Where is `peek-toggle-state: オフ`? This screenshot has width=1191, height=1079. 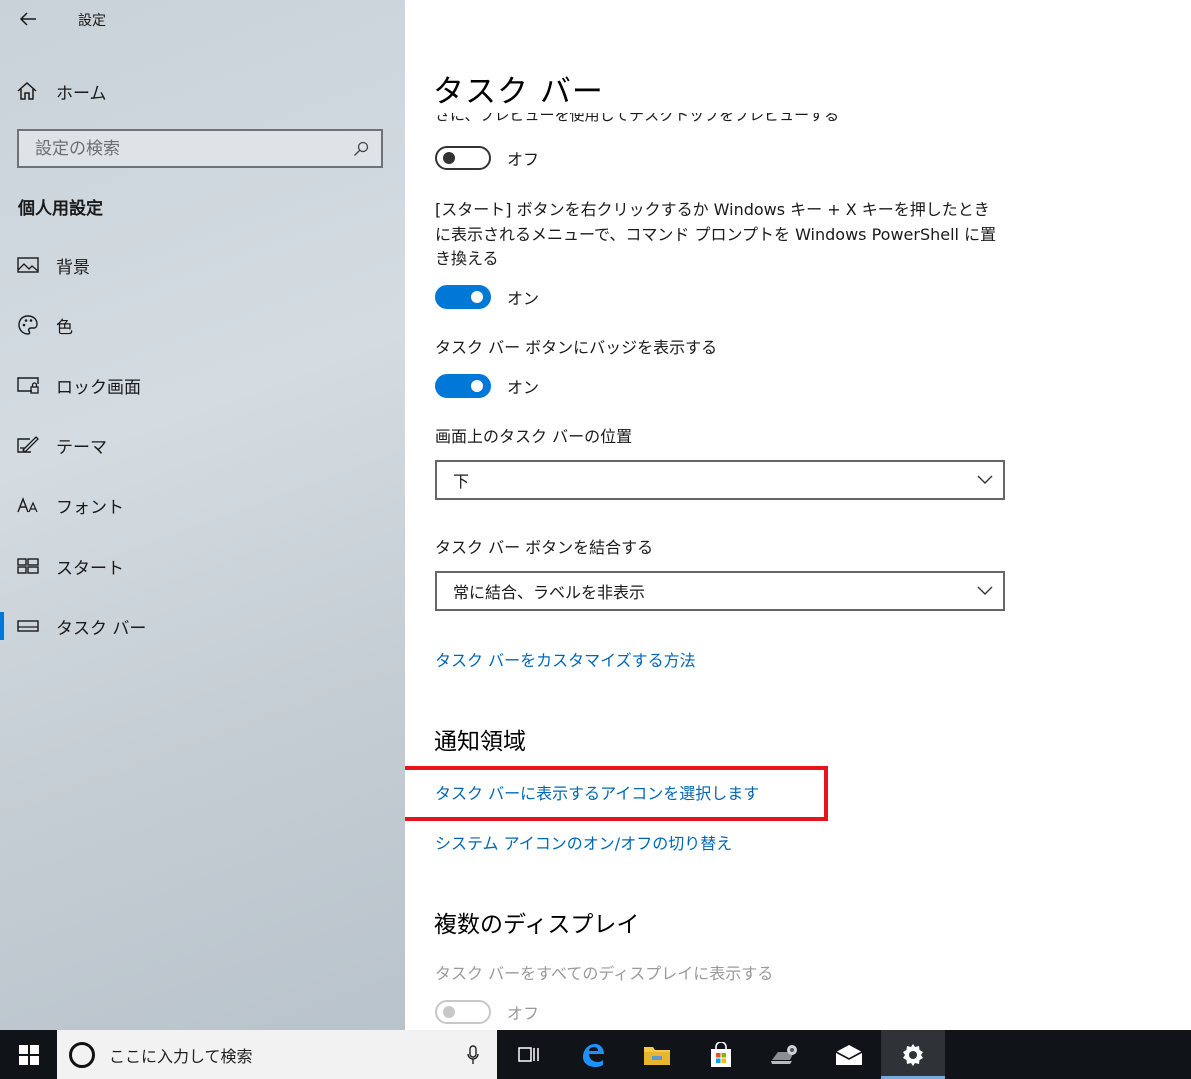
peek-toggle-state: オフ is located at coordinates (523, 159).